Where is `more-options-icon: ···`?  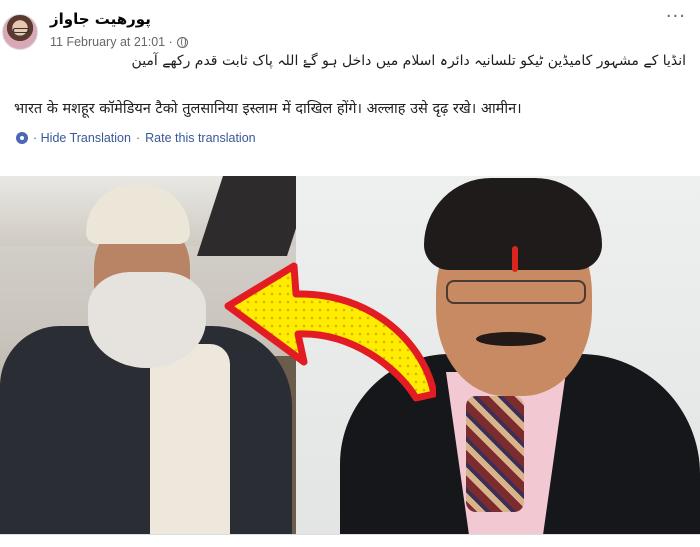
more-options-icon: ··· is located at coordinates (676, 16).